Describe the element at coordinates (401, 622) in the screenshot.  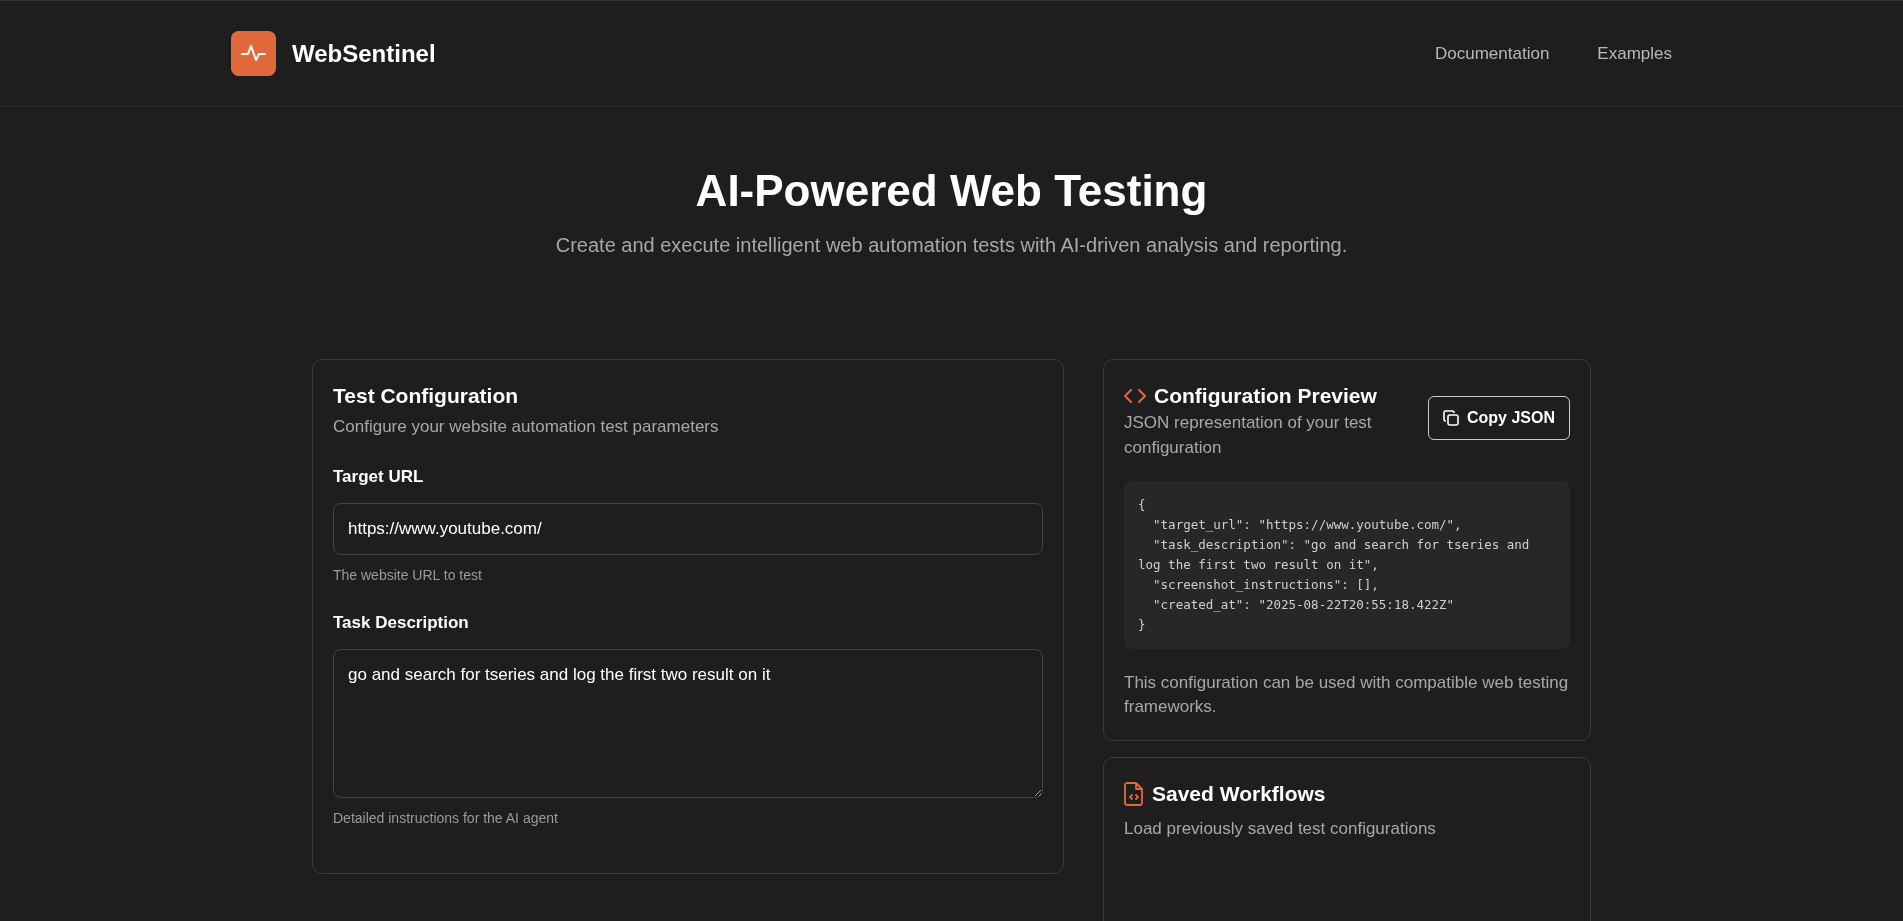
I see `field-label: Task Description` at that location.